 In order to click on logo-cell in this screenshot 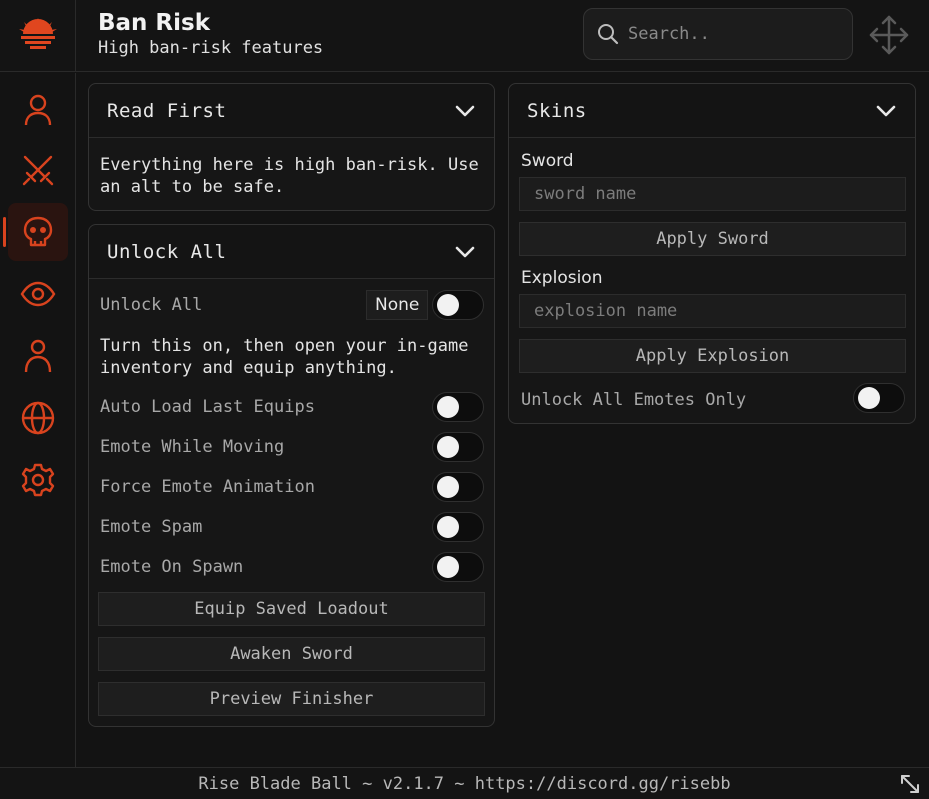, I will do `click(38, 36)`.